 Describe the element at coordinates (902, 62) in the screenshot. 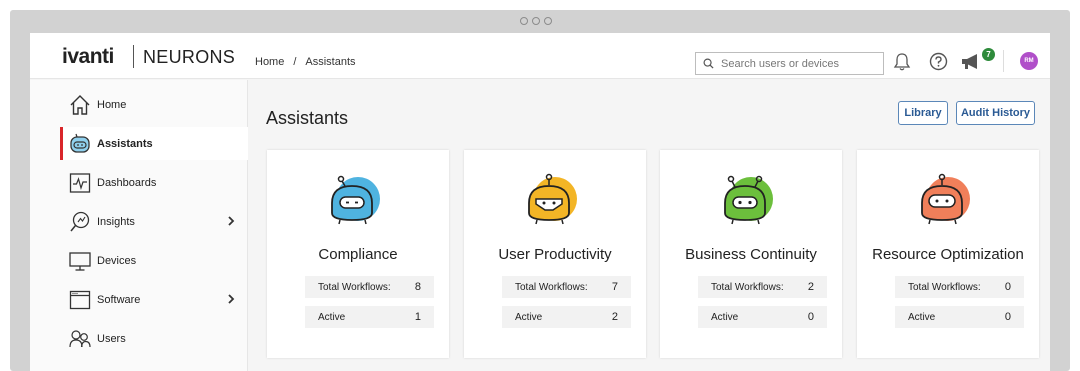

I see `bell-icon` at that location.